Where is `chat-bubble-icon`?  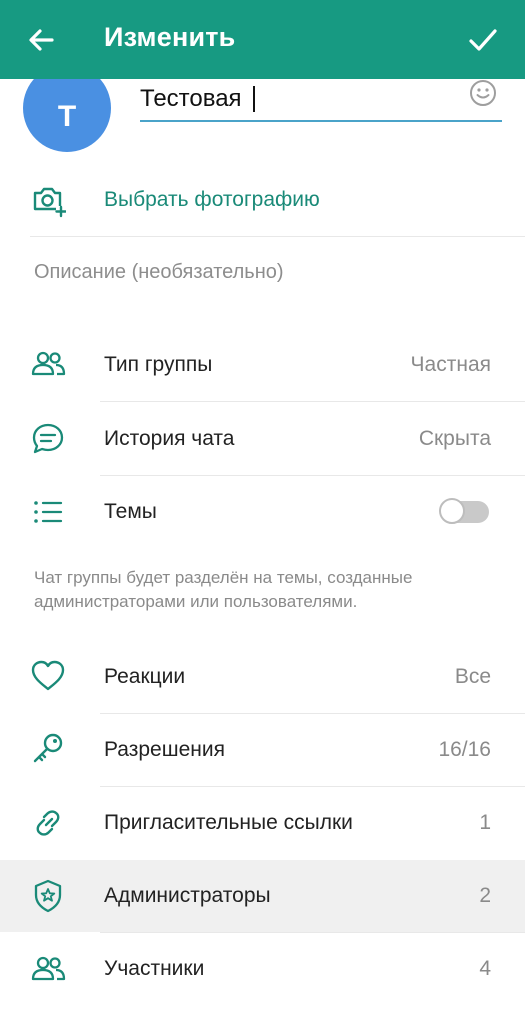 chat-bubble-icon is located at coordinates (48, 438).